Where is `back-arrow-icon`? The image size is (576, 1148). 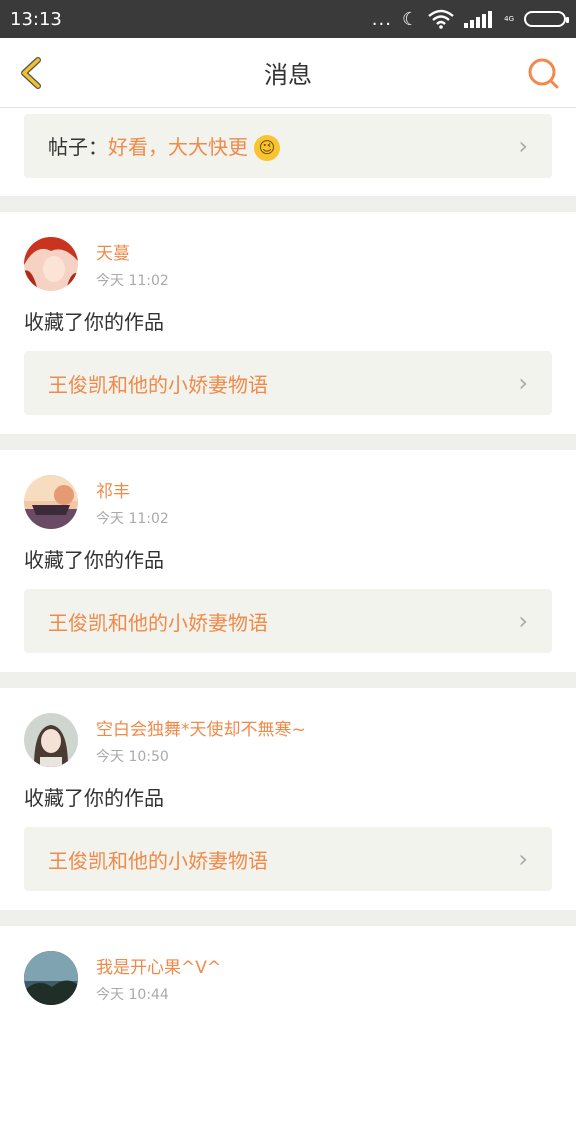
back-arrow-icon is located at coordinates (33, 73).